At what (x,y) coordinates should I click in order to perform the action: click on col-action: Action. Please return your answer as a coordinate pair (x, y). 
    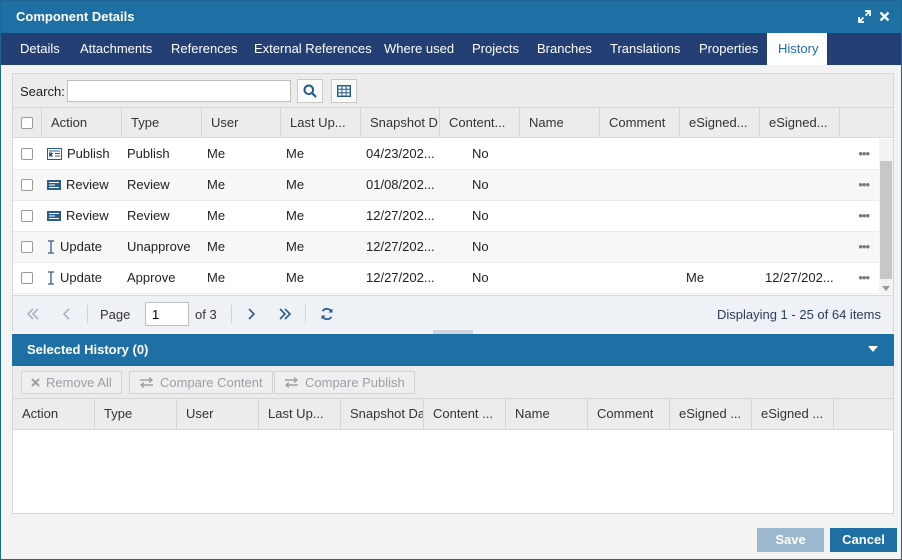
    Looking at the image, I should click on (82, 123).